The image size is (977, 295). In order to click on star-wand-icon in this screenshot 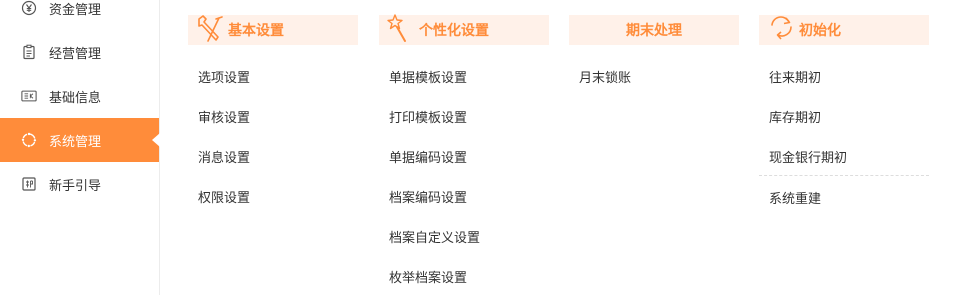, I will do `click(402, 30)`.